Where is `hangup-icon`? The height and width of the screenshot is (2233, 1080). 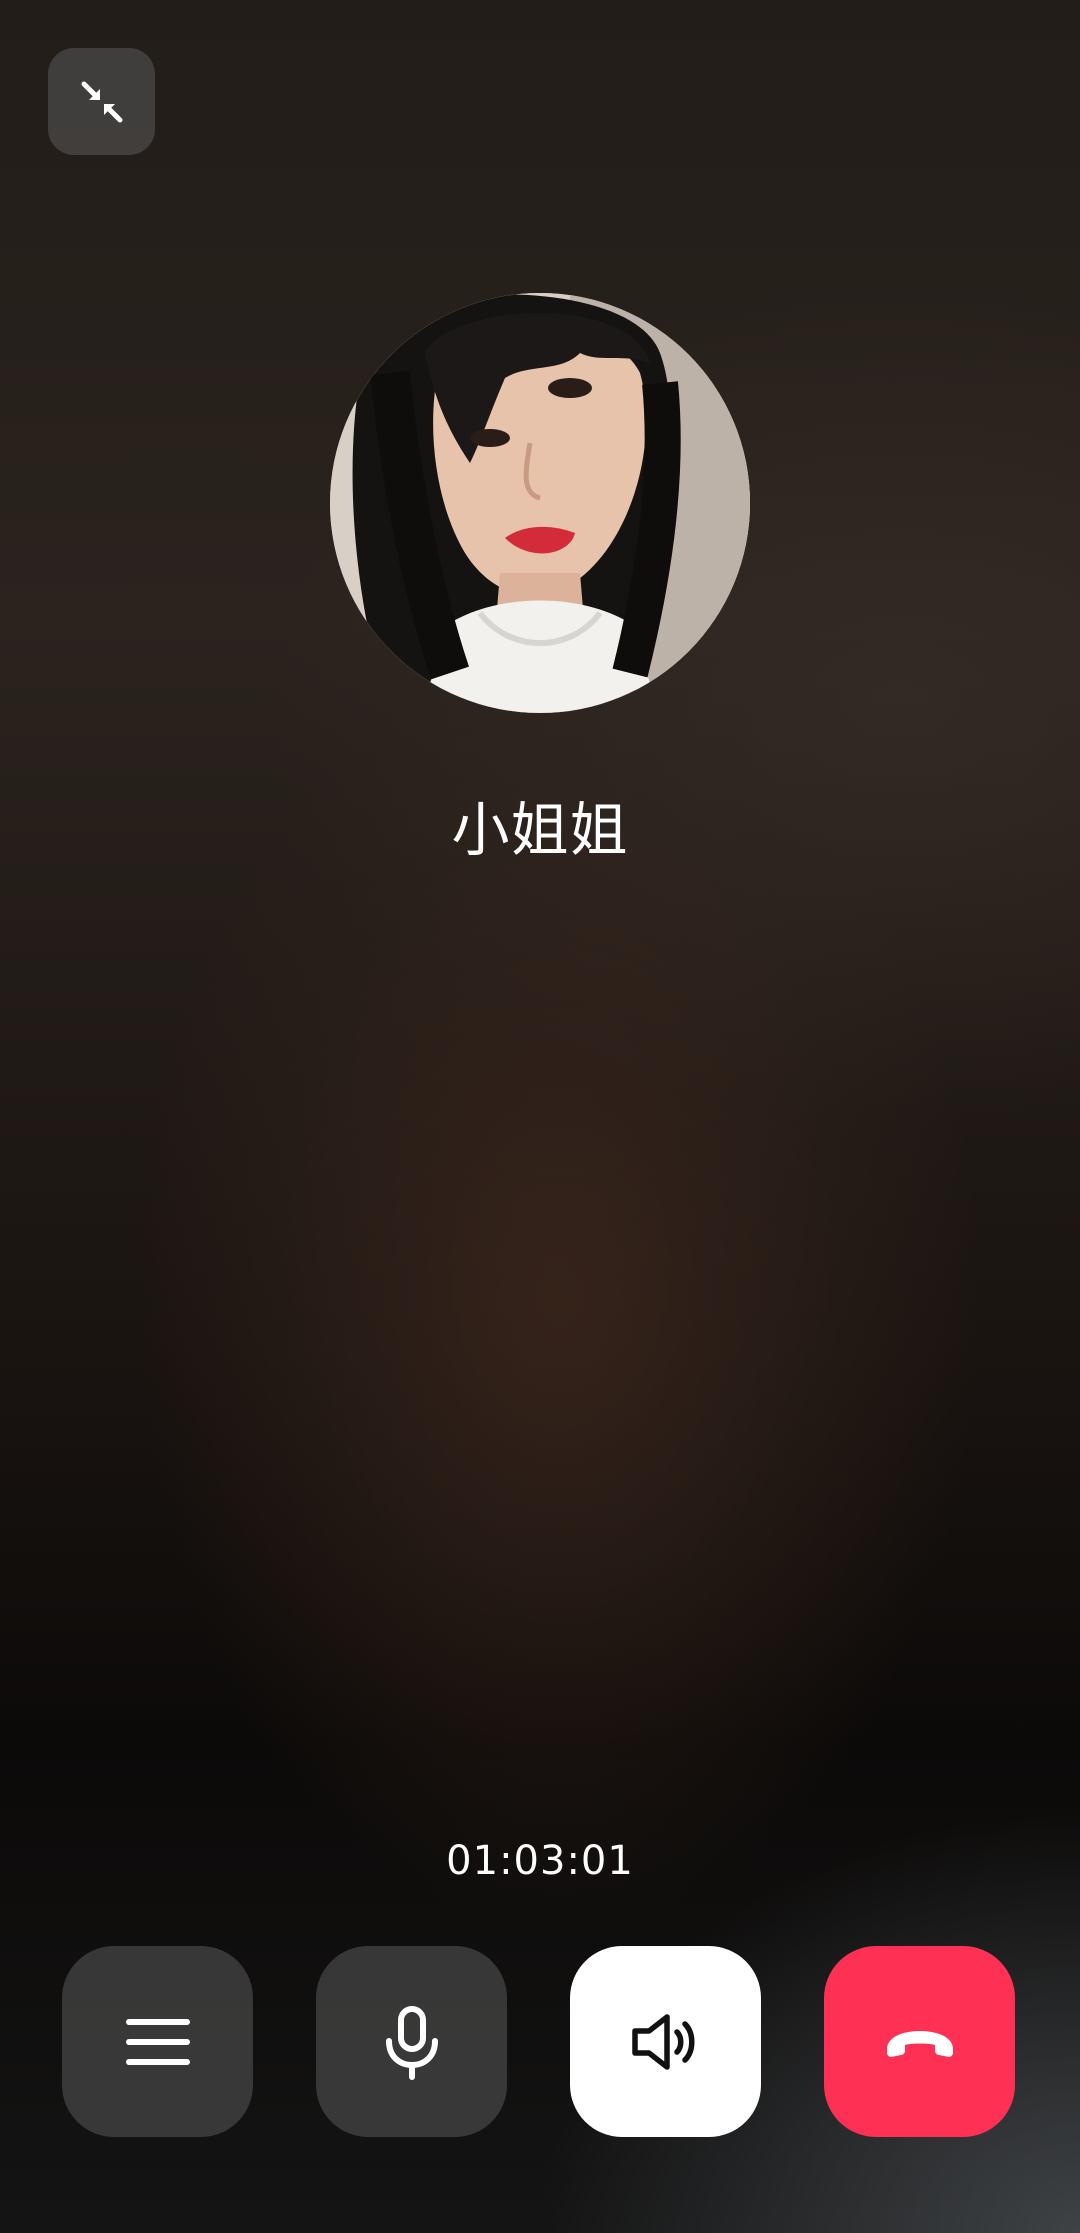 hangup-icon is located at coordinates (919, 2043).